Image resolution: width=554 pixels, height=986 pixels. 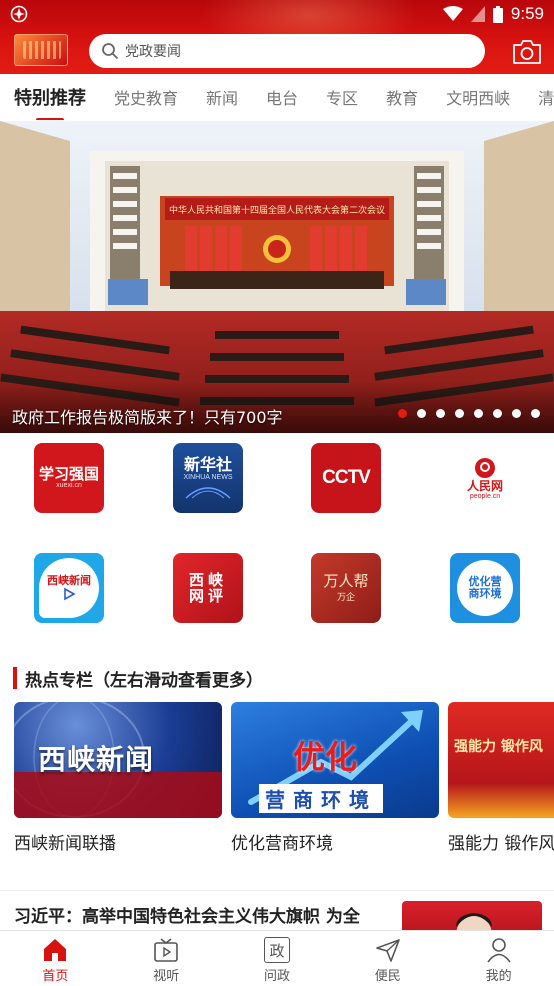 What do you see at coordinates (342, 97) in the screenshot?
I see `tab-special-zone: 专区` at bounding box center [342, 97].